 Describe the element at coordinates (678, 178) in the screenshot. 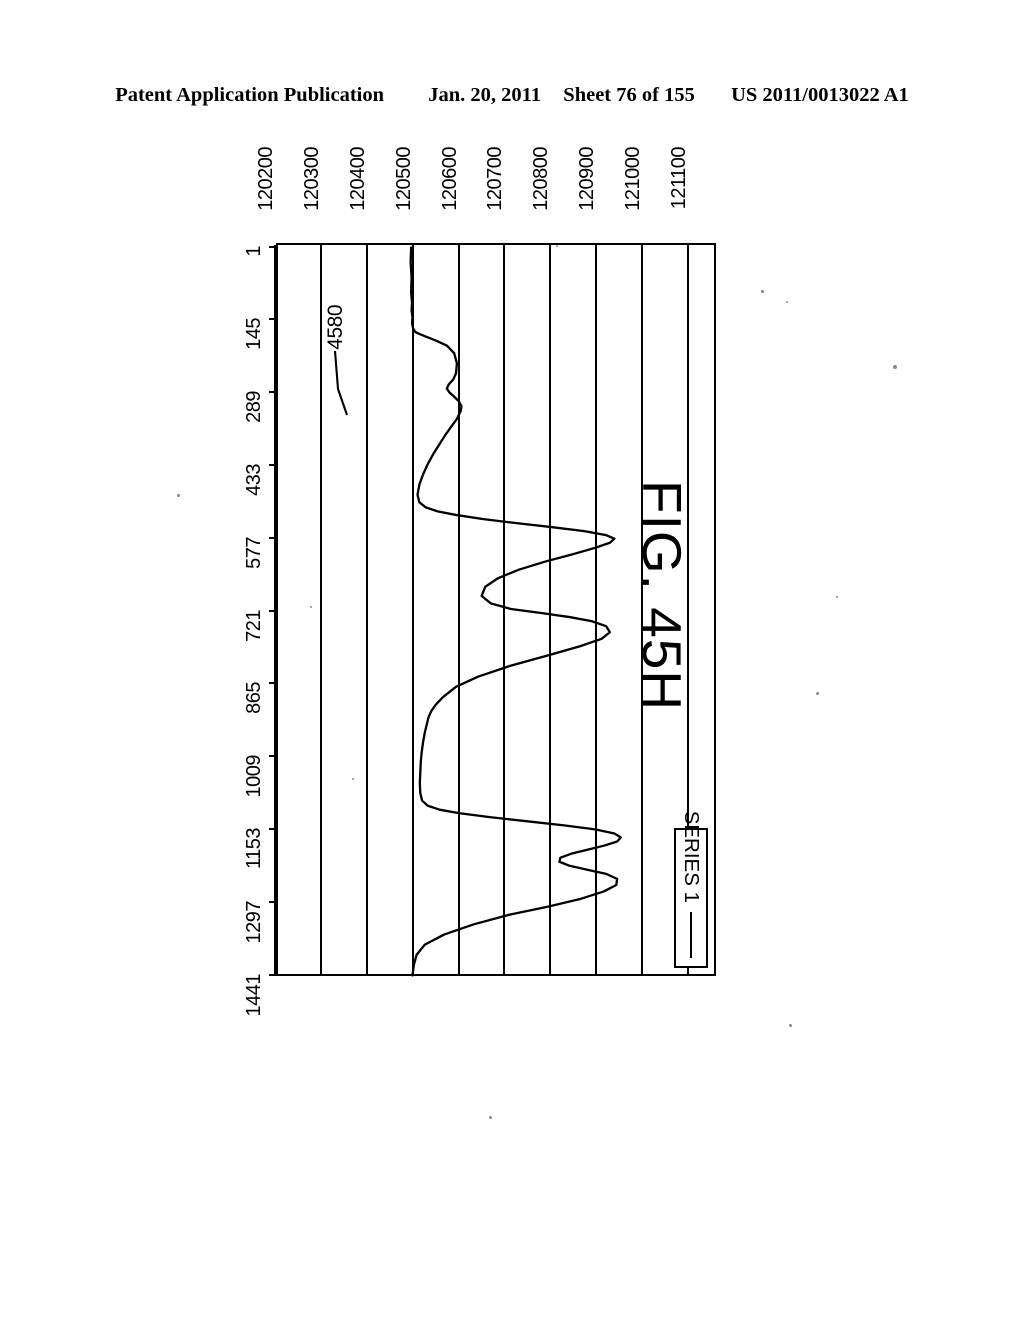

I see `y-tick-121100: 121100` at that location.